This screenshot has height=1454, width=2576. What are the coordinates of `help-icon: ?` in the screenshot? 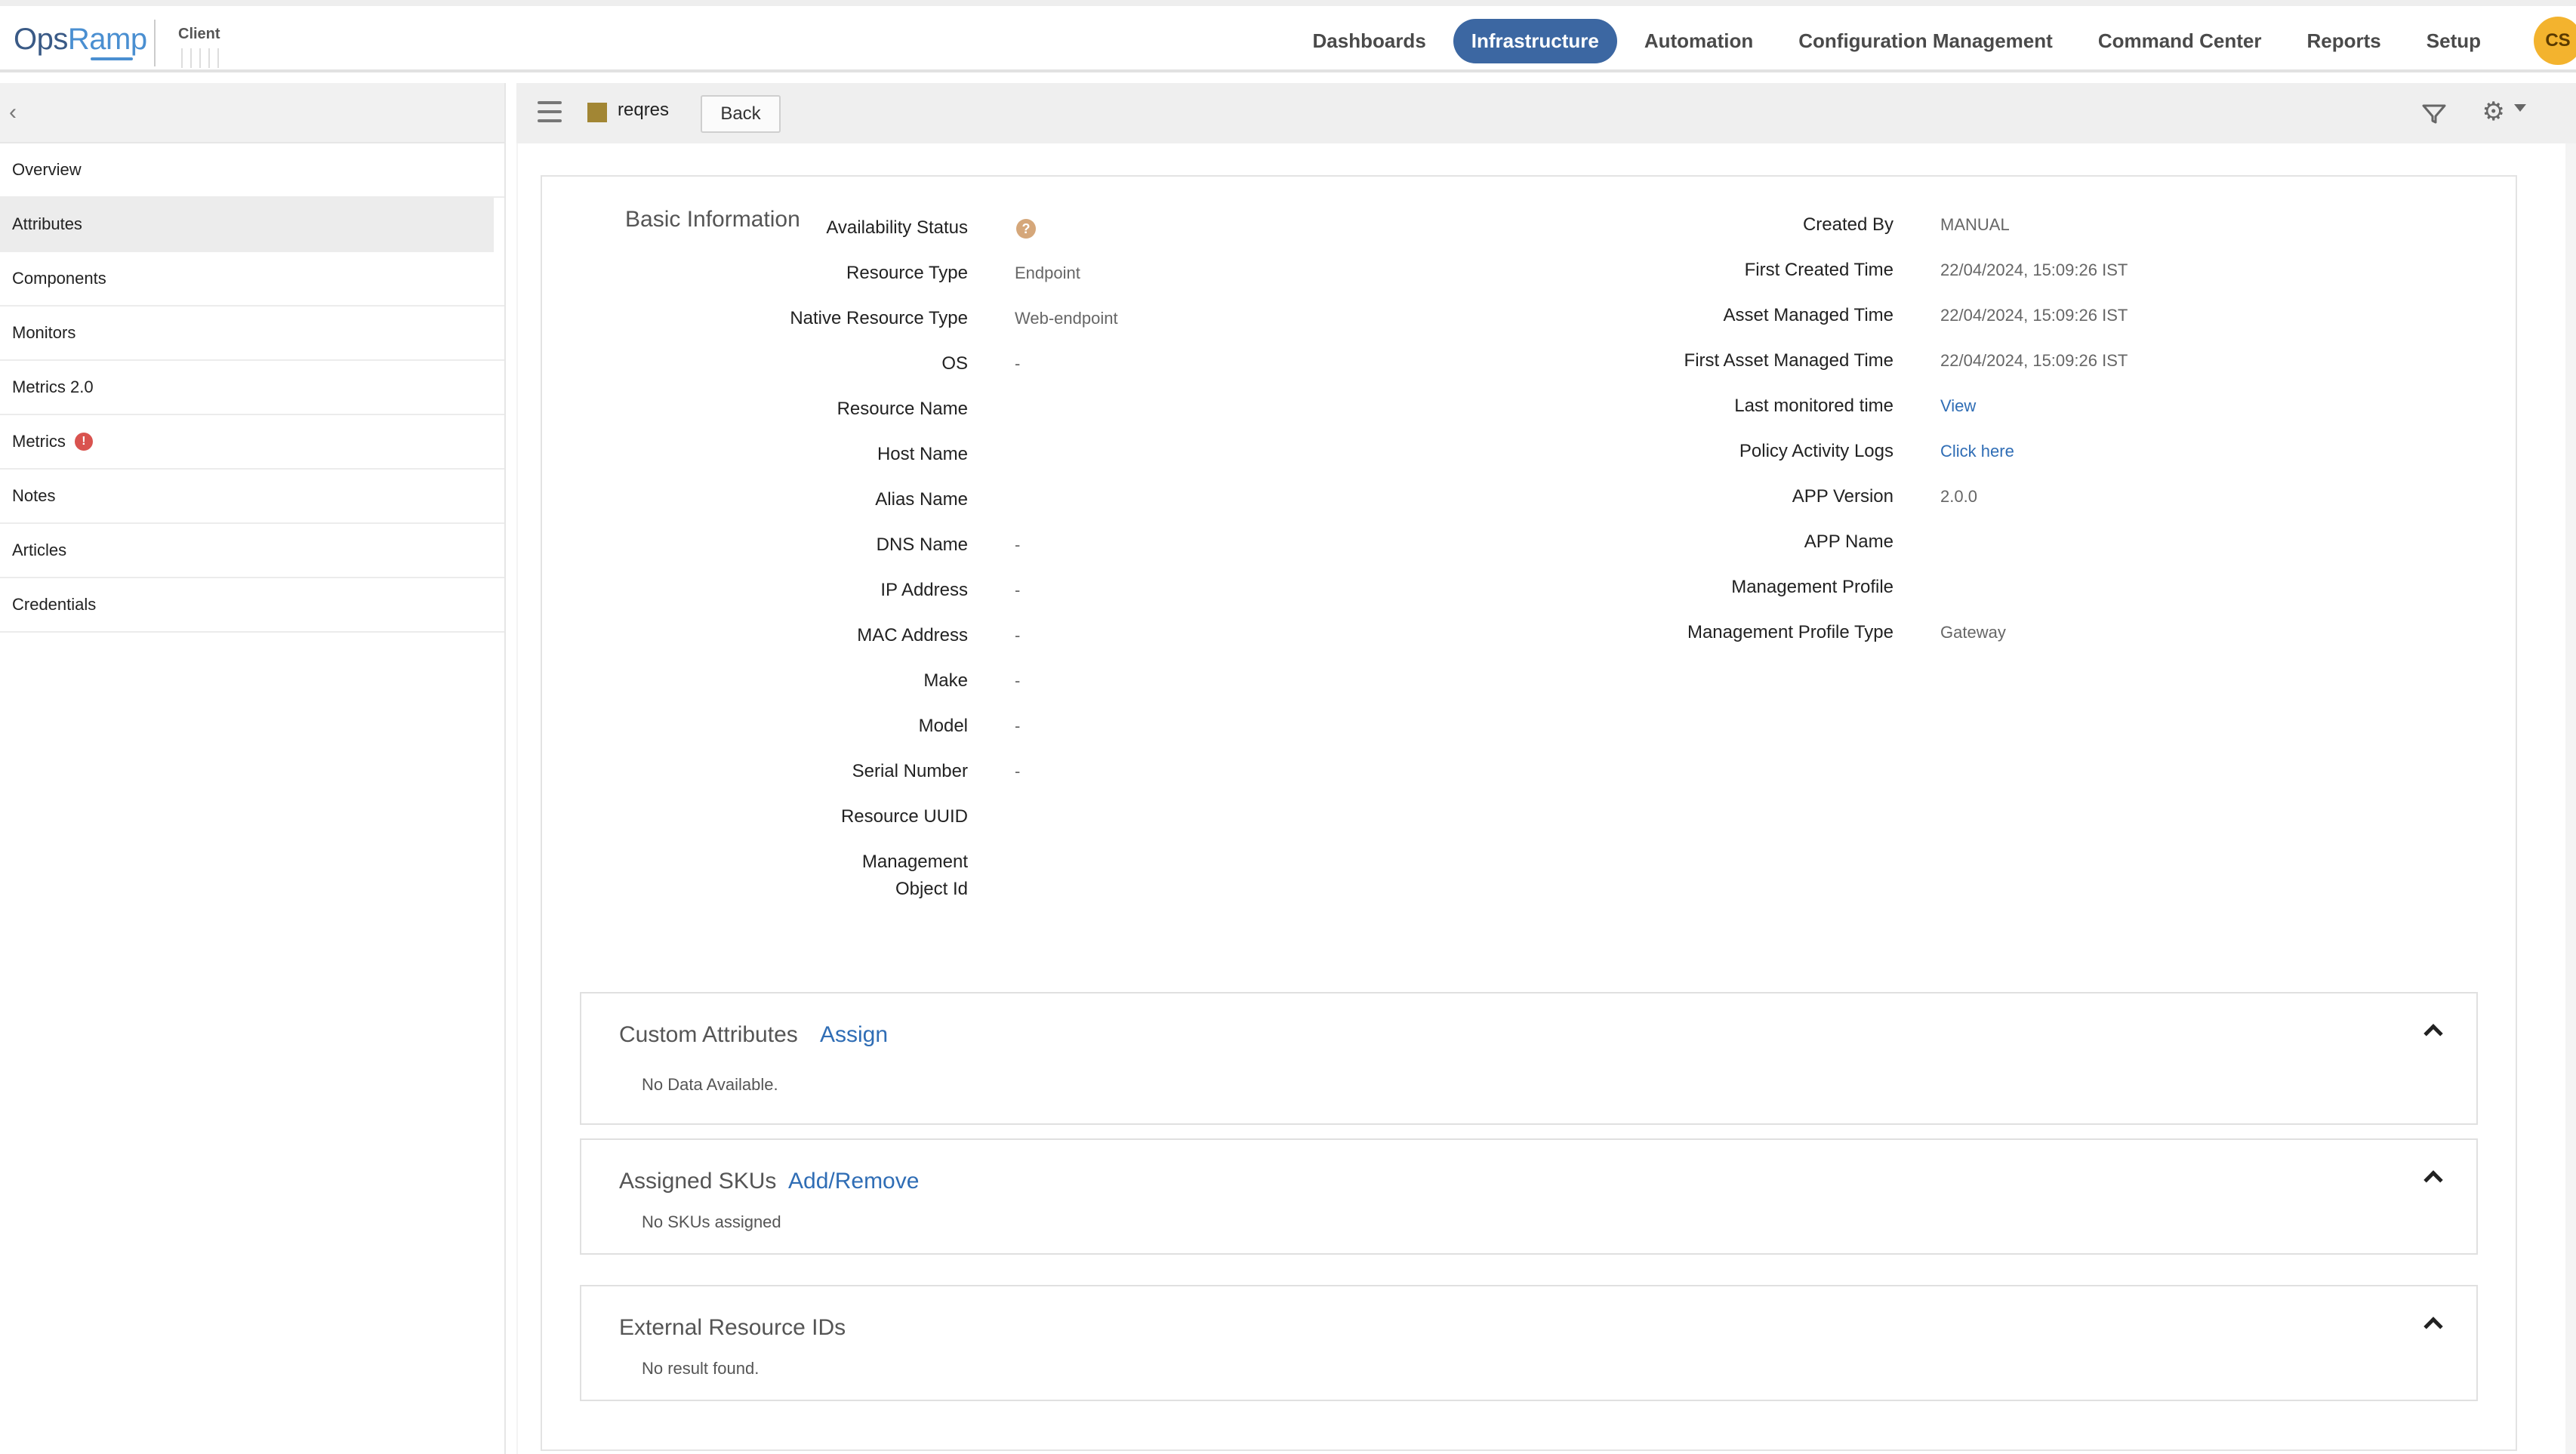 It's located at (1026, 229).